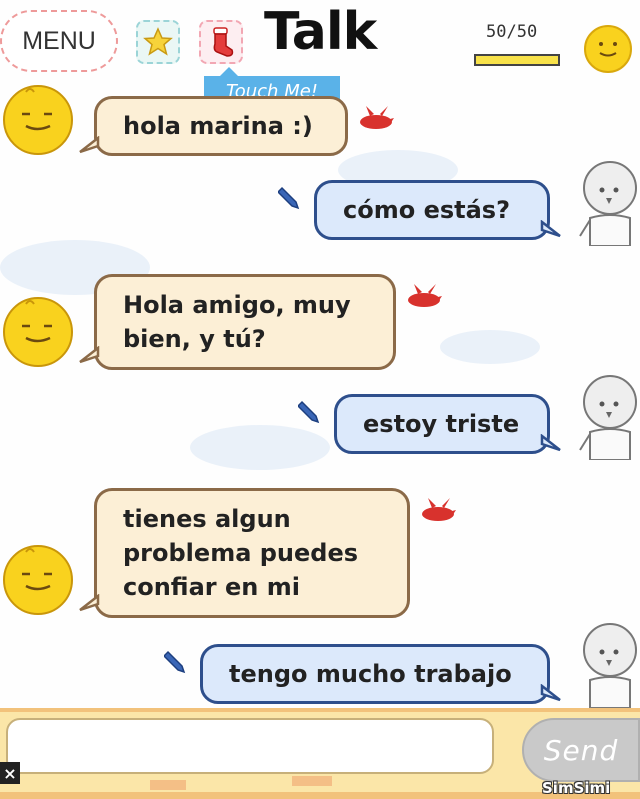 The height and width of the screenshot is (799, 640). I want to click on energy-bar, so click(517, 60).